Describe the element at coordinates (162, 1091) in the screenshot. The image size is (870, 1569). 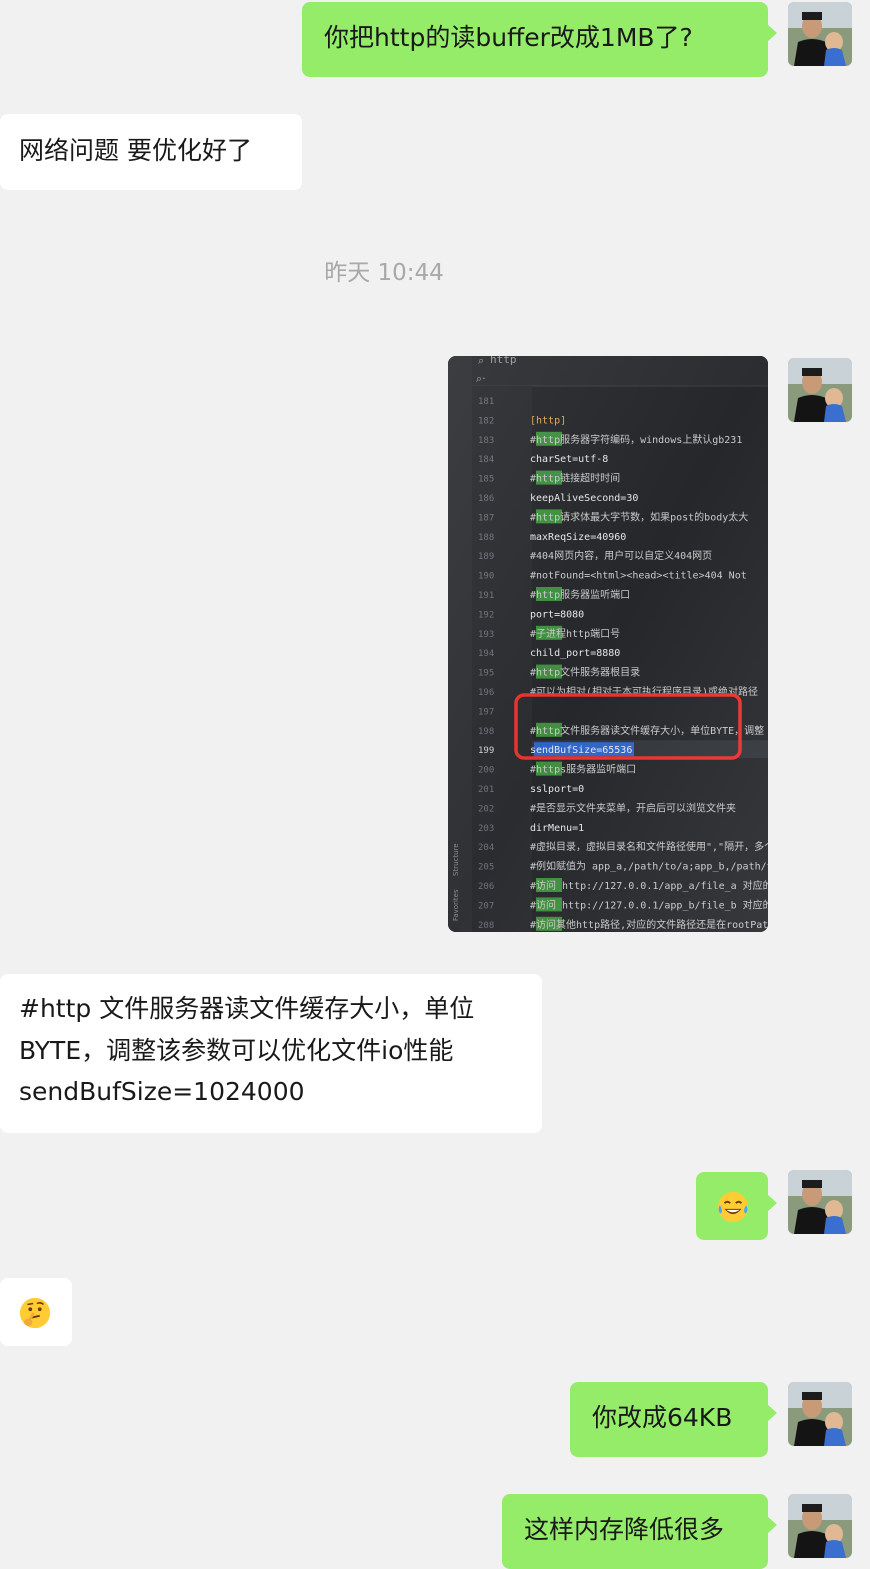
I see `message-text-line: sendBufSize=1024000` at that location.